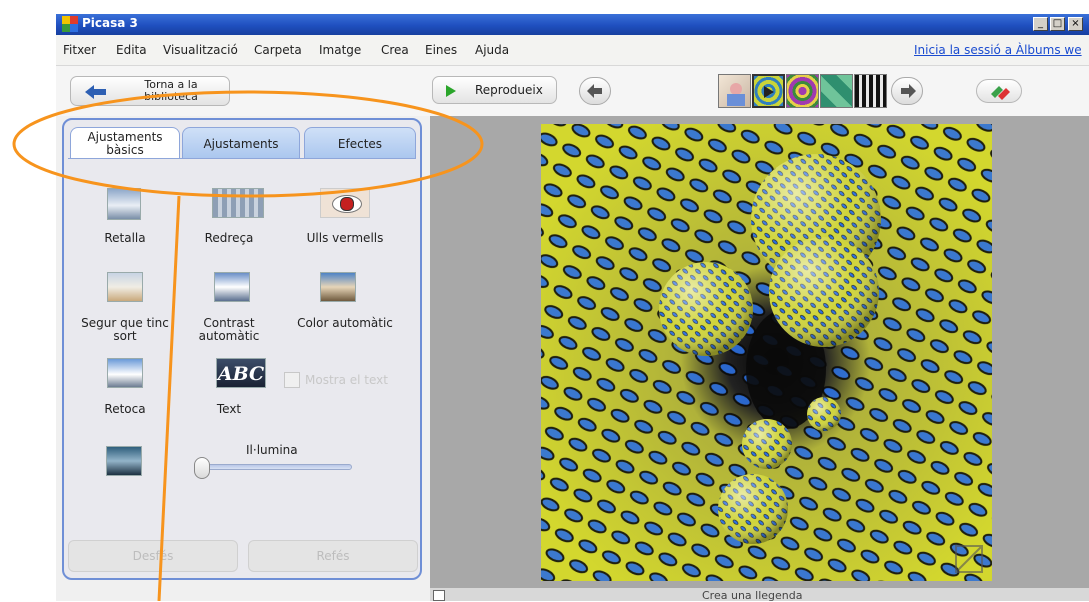  I want to click on text-label: Text, so click(229, 409).